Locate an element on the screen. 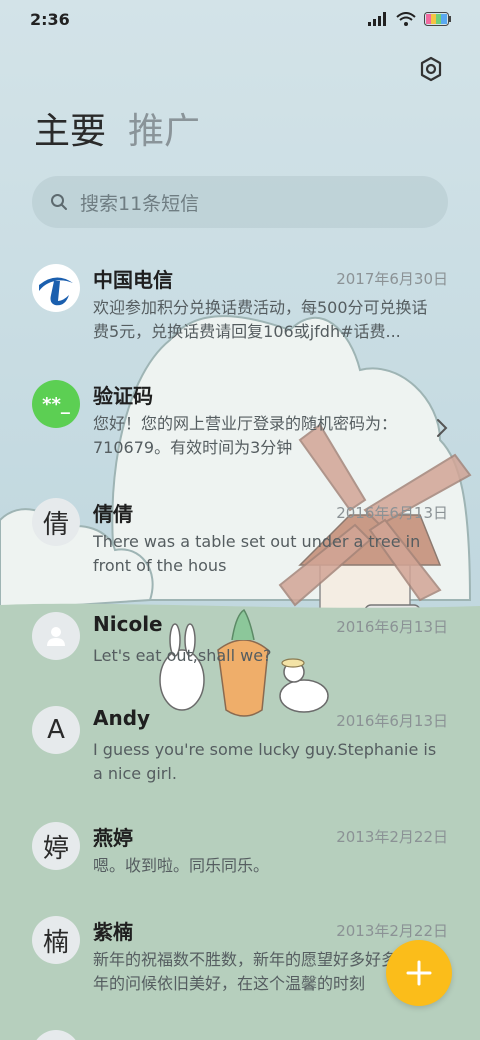 This screenshot has width=480, height=1040. tab-primary: 主要 is located at coordinates (70, 132).